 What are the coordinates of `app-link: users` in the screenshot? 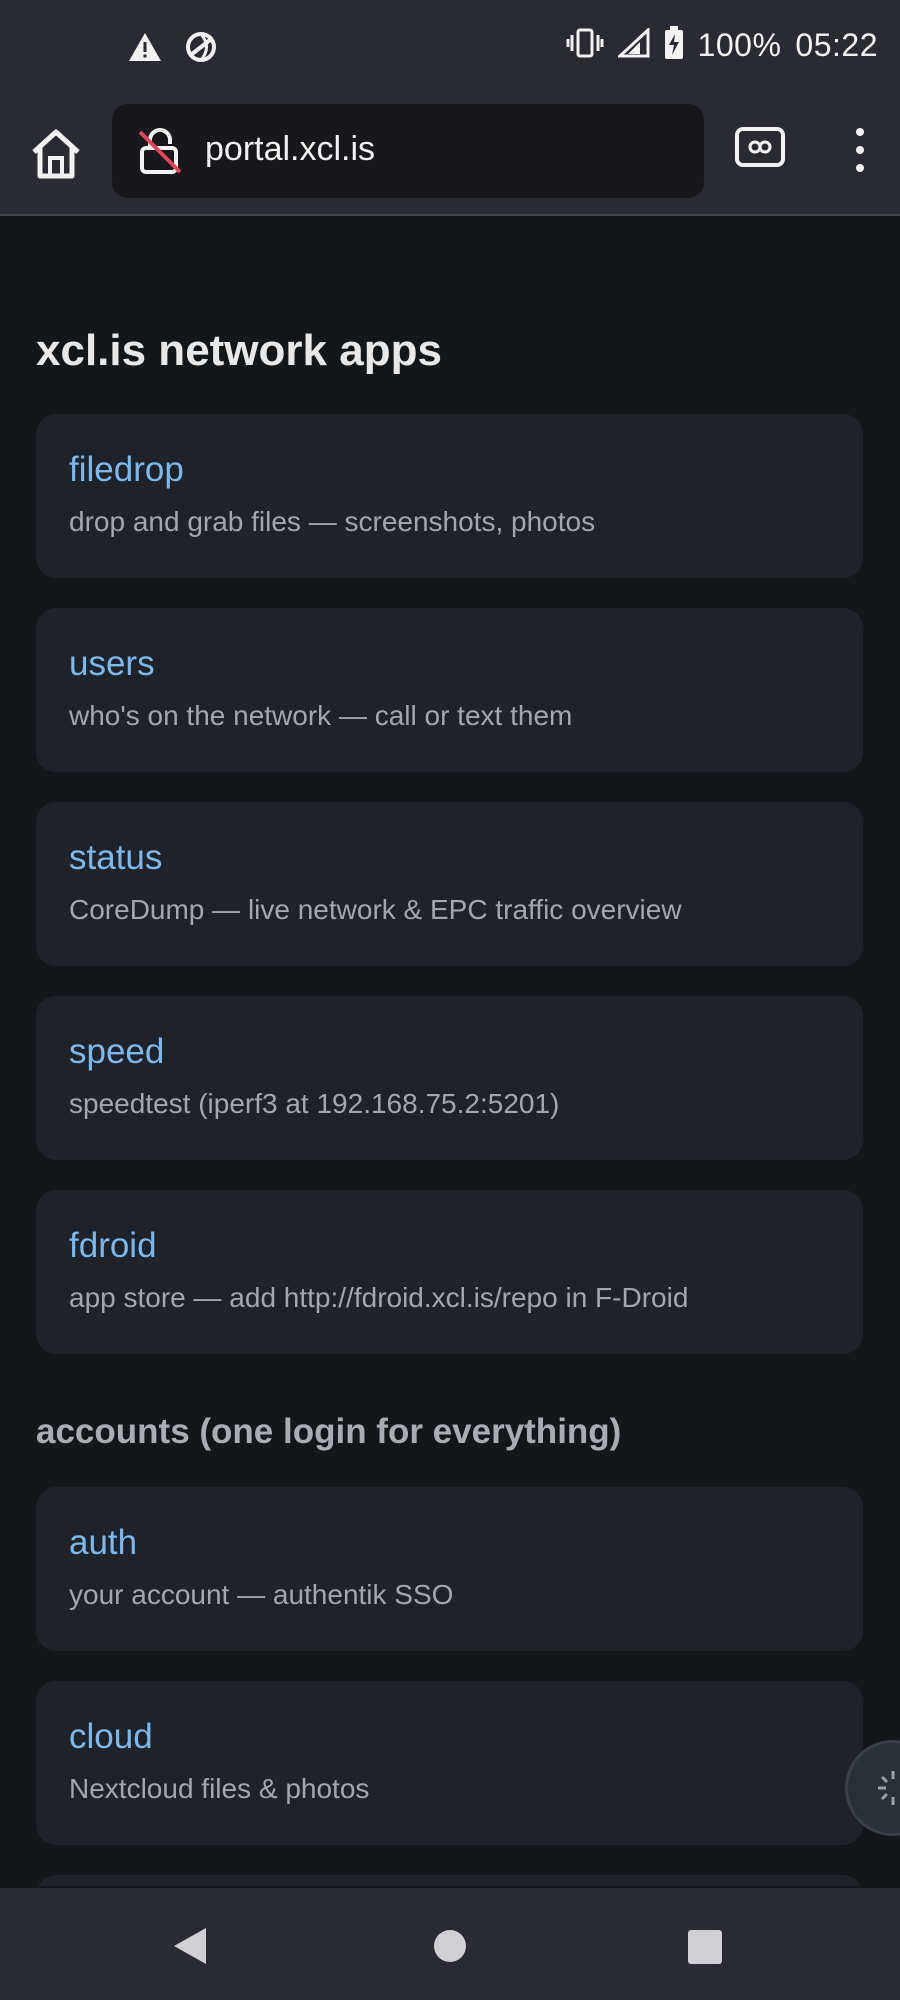 It's located at (112, 664).